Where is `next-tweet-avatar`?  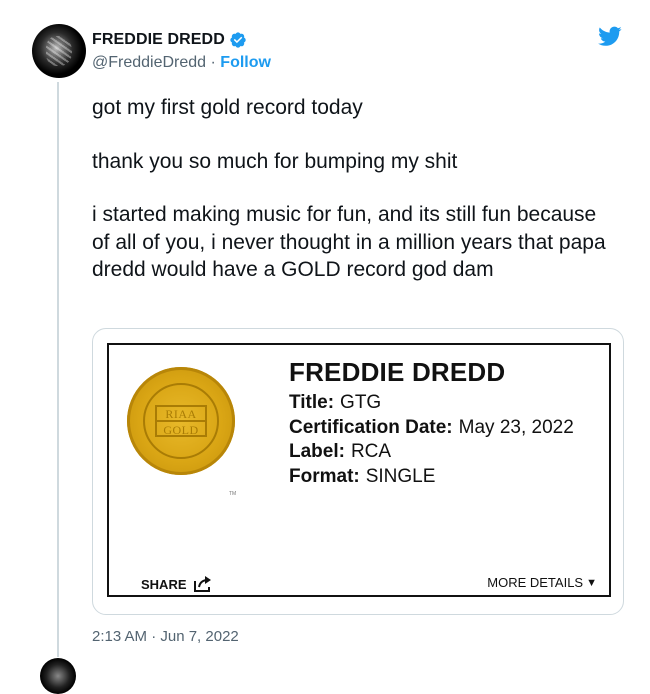
next-tweet-avatar is located at coordinates (58, 676).